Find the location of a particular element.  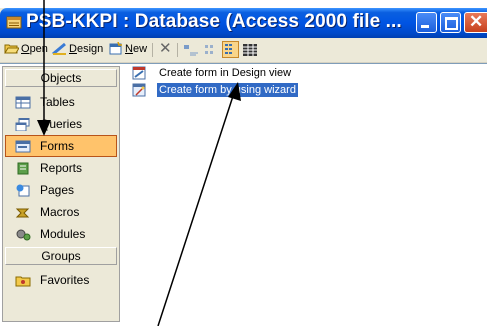

close-button: ✕ is located at coordinates (475, 22).